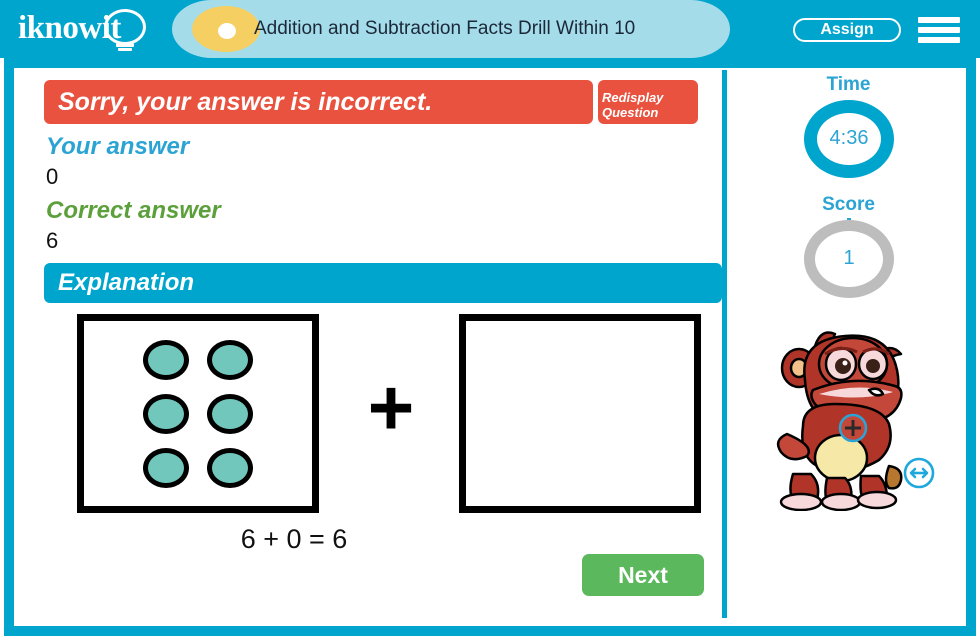  Describe the element at coordinates (52, 240) in the screenshot. I see `correct-answer-value: 6` at that location.